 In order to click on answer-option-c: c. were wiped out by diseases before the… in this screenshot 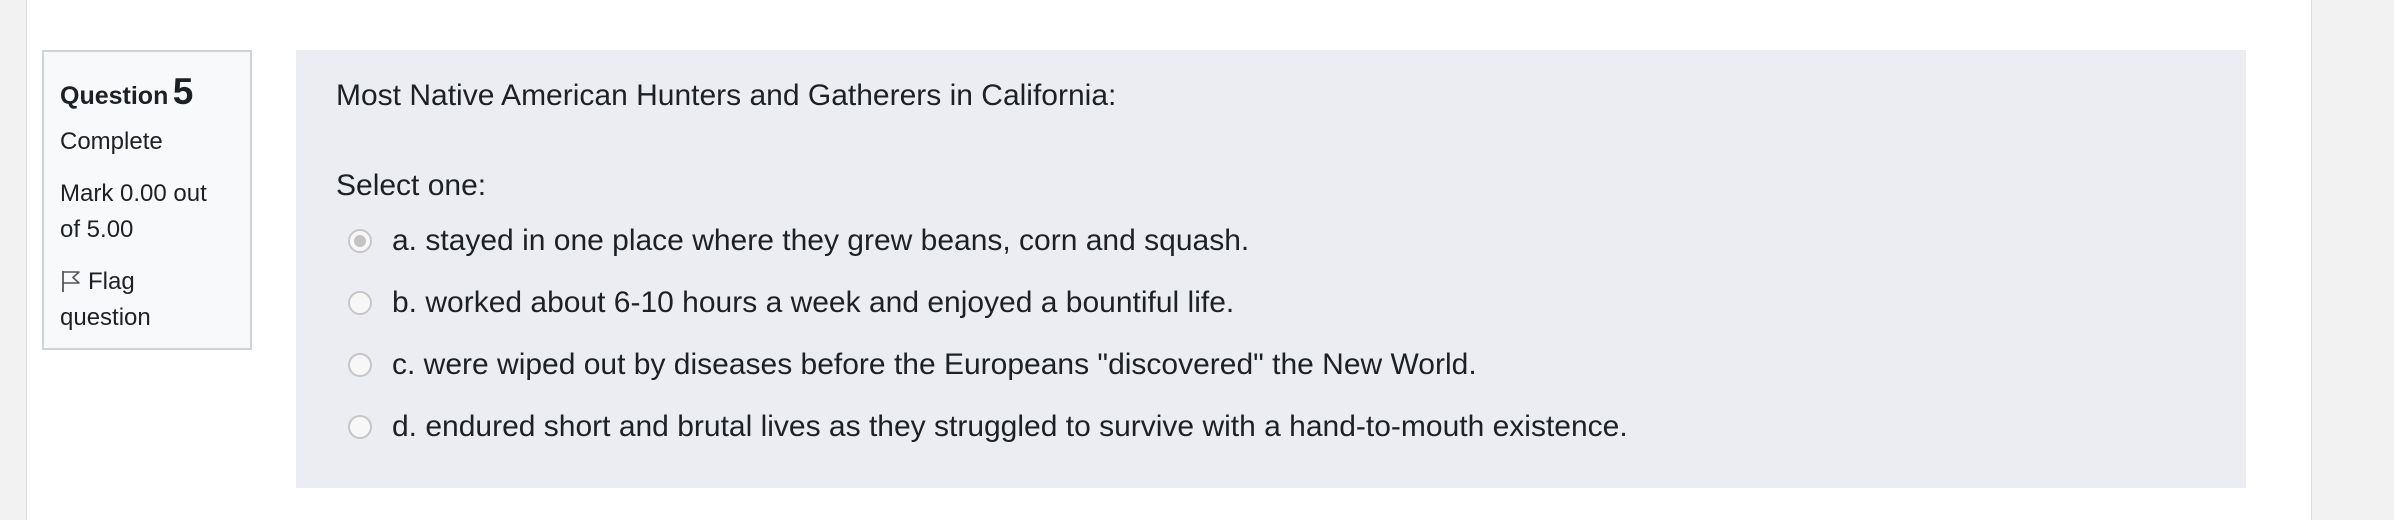, I will do `click(1271, 365)`.